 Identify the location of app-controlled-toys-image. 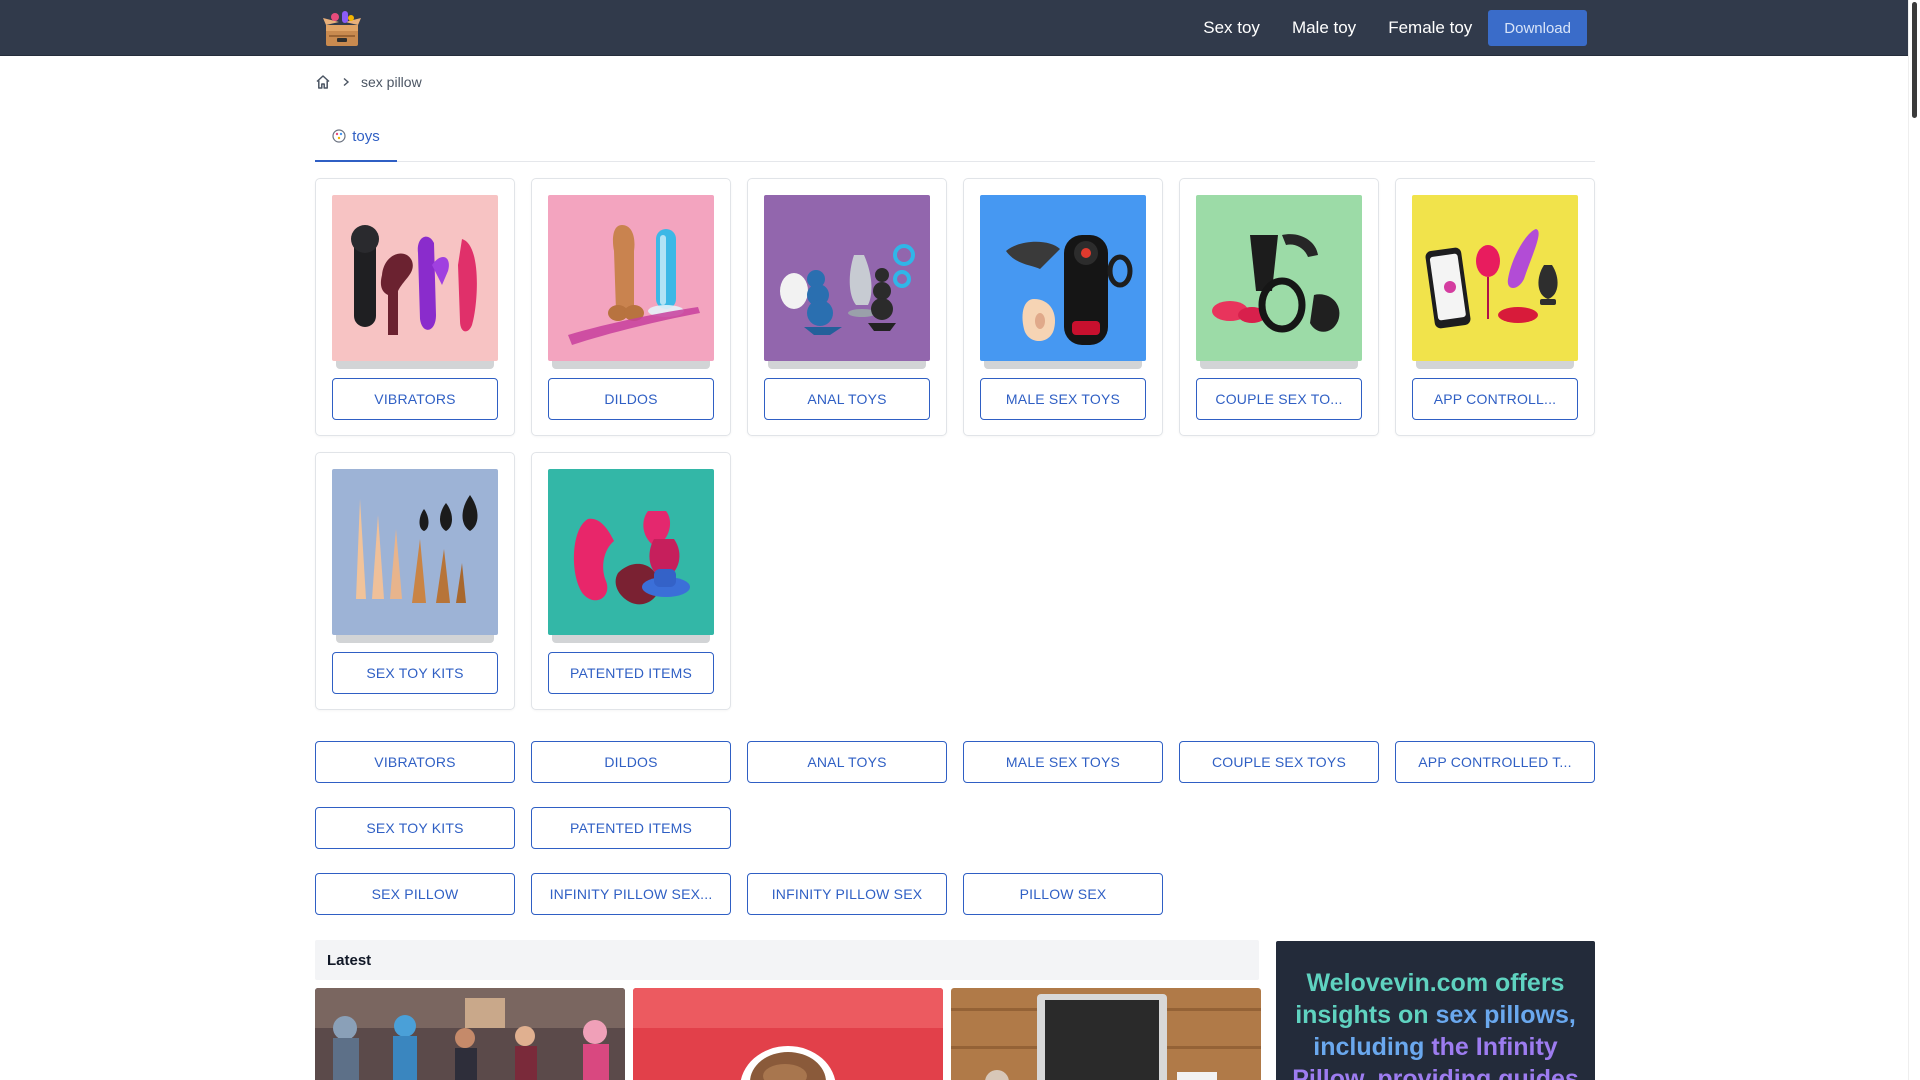
(1495, 278).